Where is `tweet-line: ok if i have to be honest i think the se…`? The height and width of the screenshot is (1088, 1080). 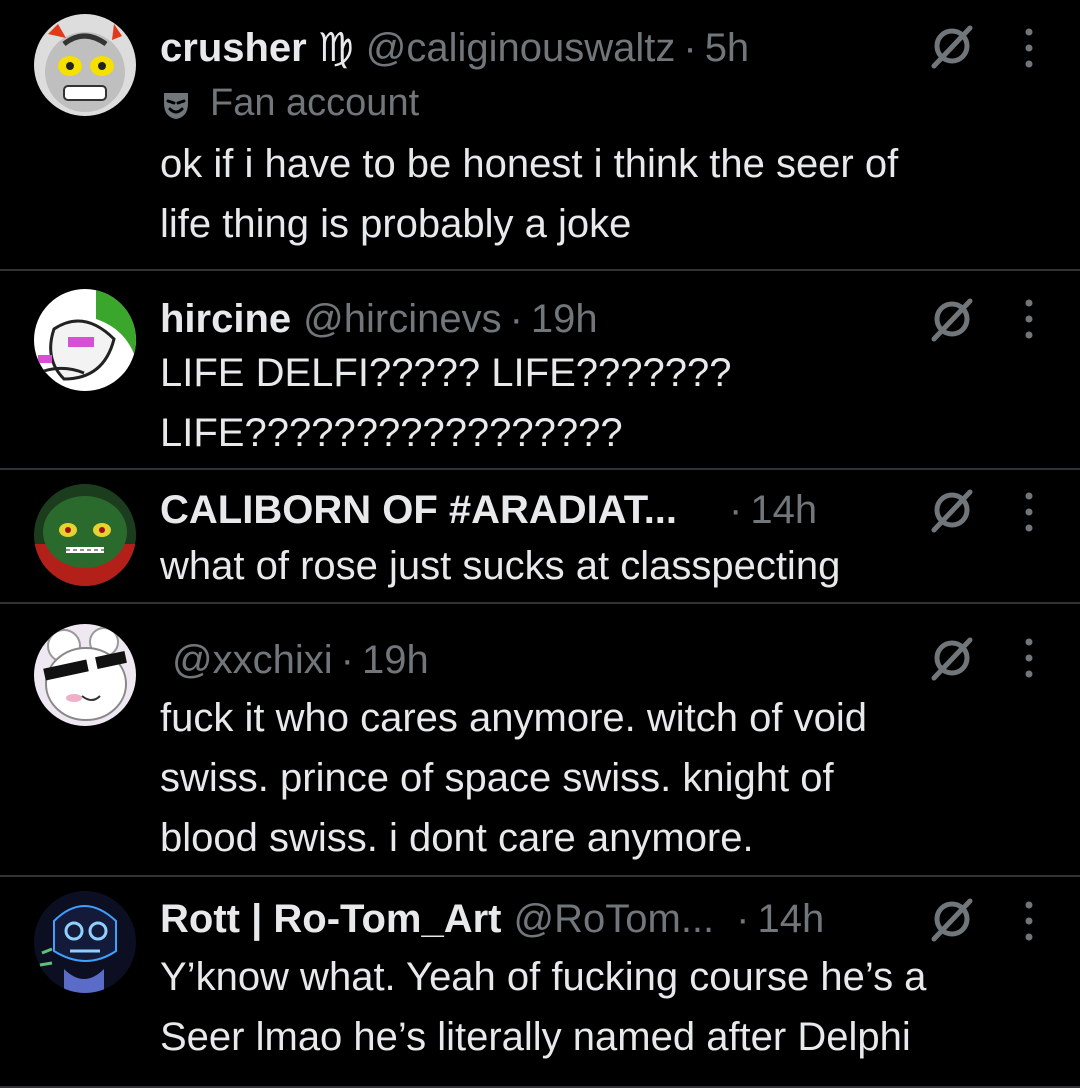
tweet-line: ok if i have to be honest i think the se… is located at coordinates (529, 164).